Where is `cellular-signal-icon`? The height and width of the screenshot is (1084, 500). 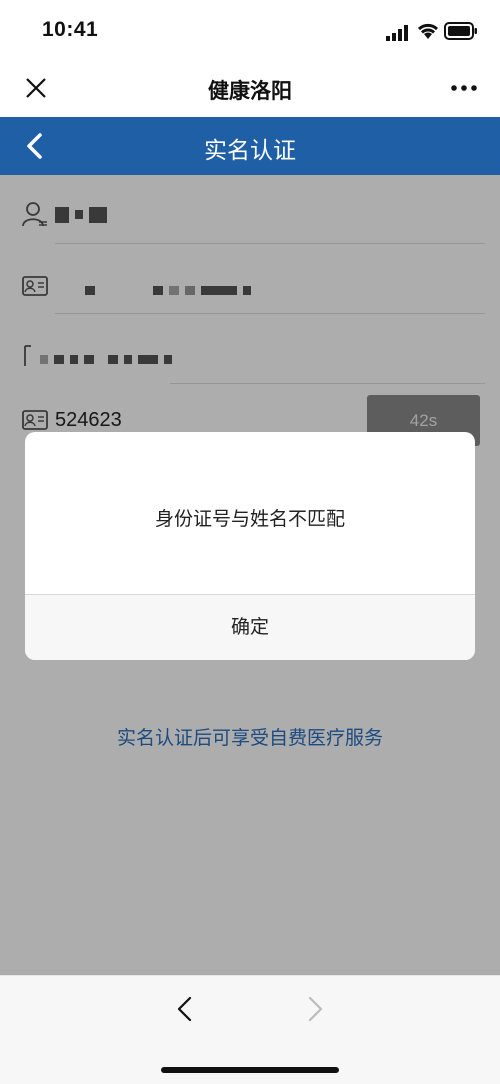 cellular-signal-icon is located at coordinates (397, 33).